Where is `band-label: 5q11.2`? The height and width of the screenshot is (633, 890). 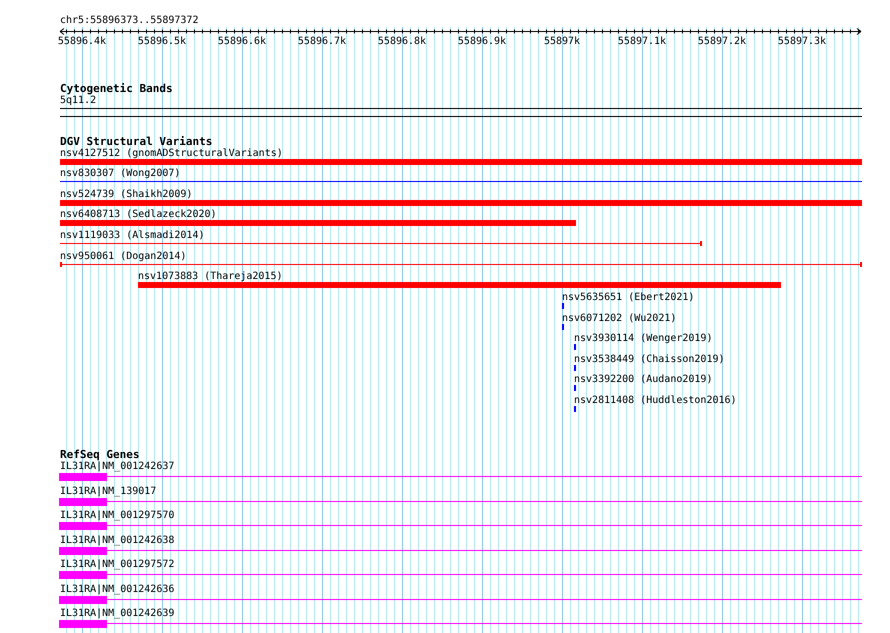 band-label: 5q11.2 is located at coordinates (79, 100).